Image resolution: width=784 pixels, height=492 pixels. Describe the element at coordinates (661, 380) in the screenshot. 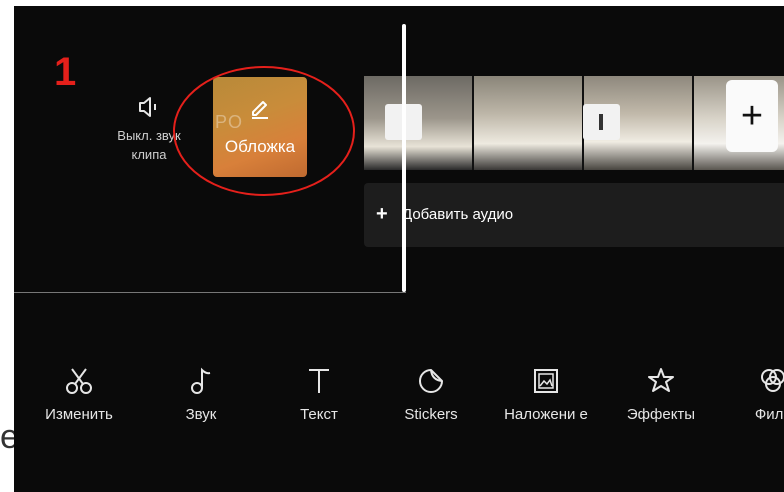

I see `effects-star-icon` at that location.